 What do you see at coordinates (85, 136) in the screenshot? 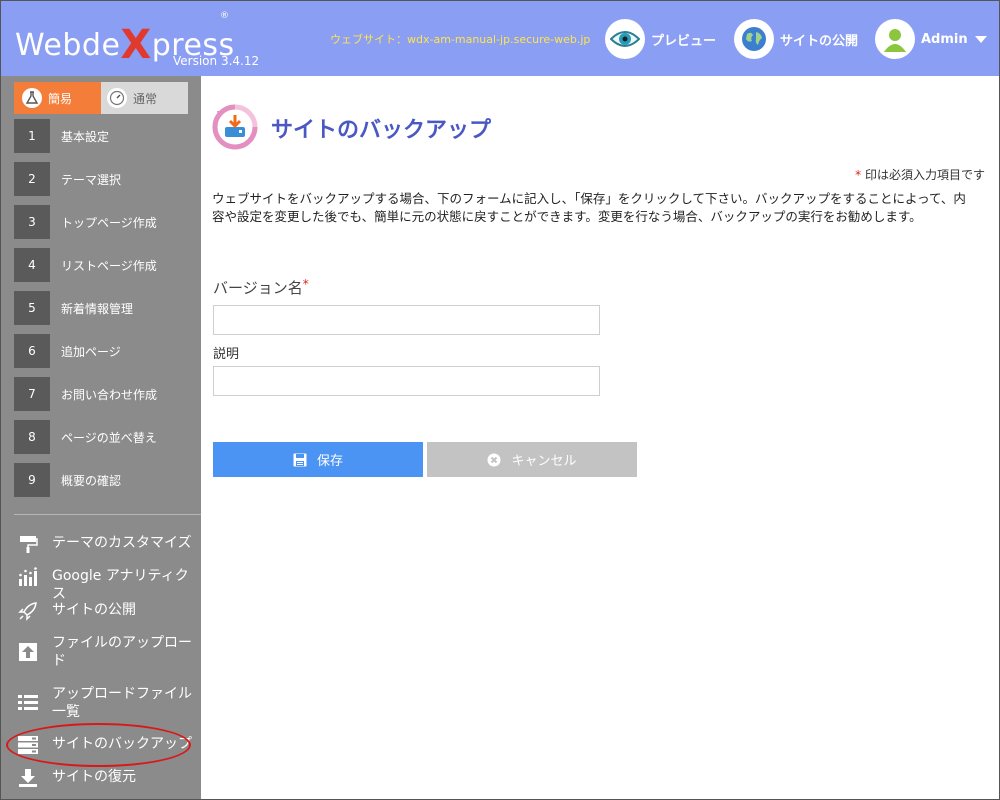
I see `step-label: 基本設定` at bounding box center [85, 136].